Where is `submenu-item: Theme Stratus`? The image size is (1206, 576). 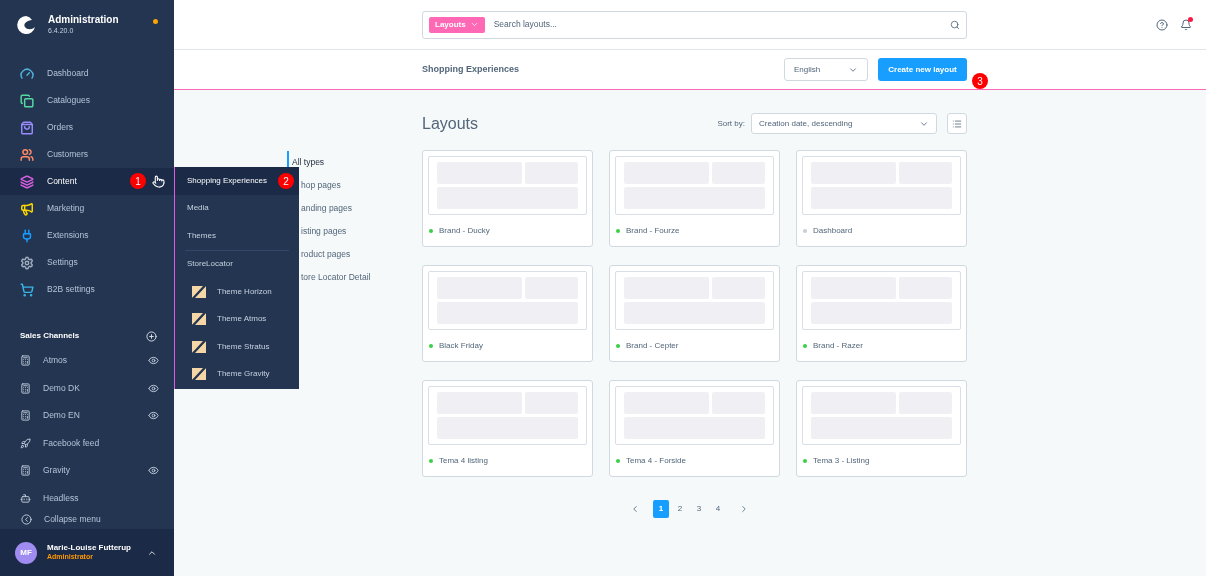
submenu-item: Theme Stratus is located at coordinates (237, 347).